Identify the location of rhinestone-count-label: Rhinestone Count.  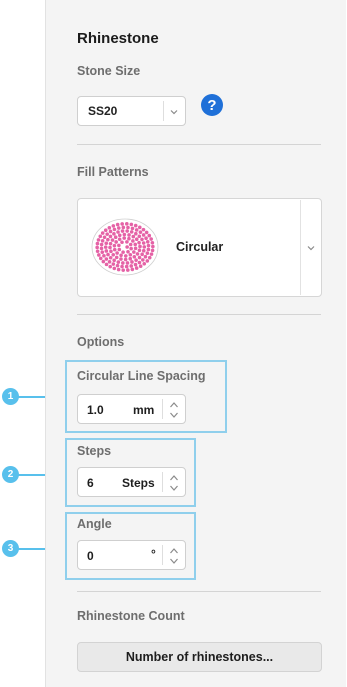
(131, 616).